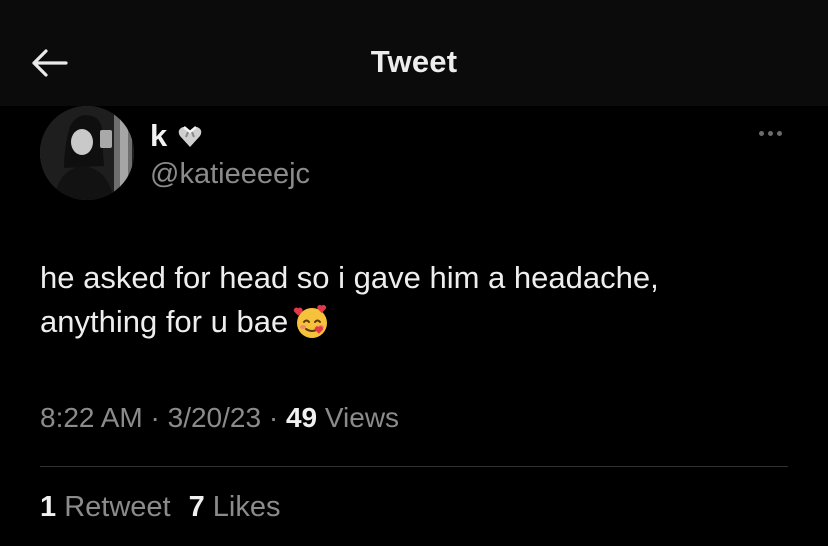 The width and height of the screenshot is (828, 546). What do you see at coordinates (159, 135) in the screenshot?
I see `display-name: k` at bounding box center [159, 135].